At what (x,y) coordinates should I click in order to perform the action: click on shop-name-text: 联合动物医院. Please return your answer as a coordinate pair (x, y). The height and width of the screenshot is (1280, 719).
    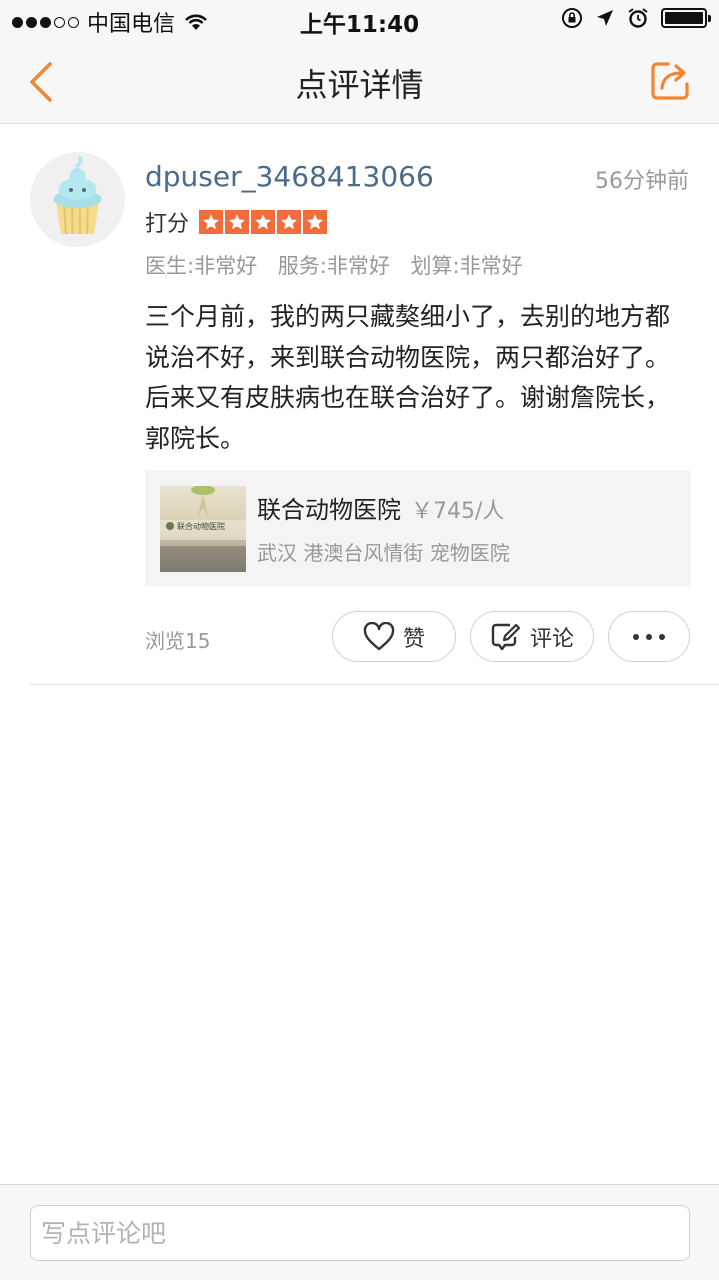
    Looking at the image, I should click on (329, 510).